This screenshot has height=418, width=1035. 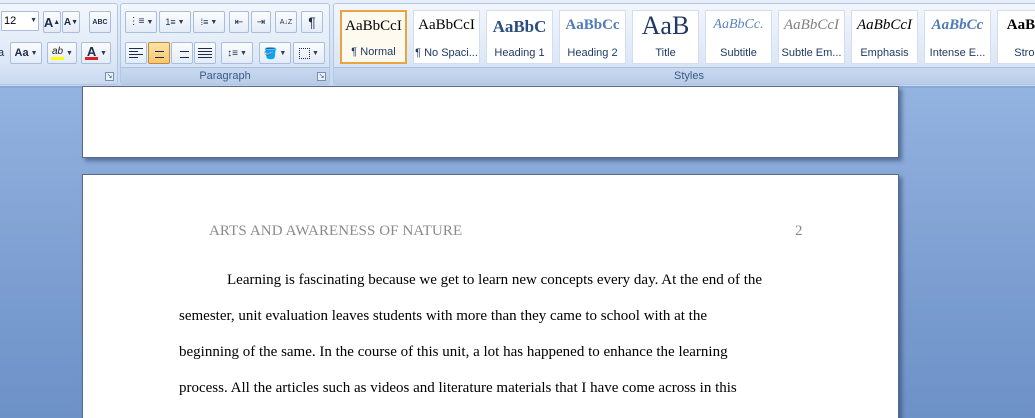 What do you see at coordinates (592, 37) in the screenshot?
I see `style-tile: AaBbCc Heading 2` at bounding box center [592, 37].